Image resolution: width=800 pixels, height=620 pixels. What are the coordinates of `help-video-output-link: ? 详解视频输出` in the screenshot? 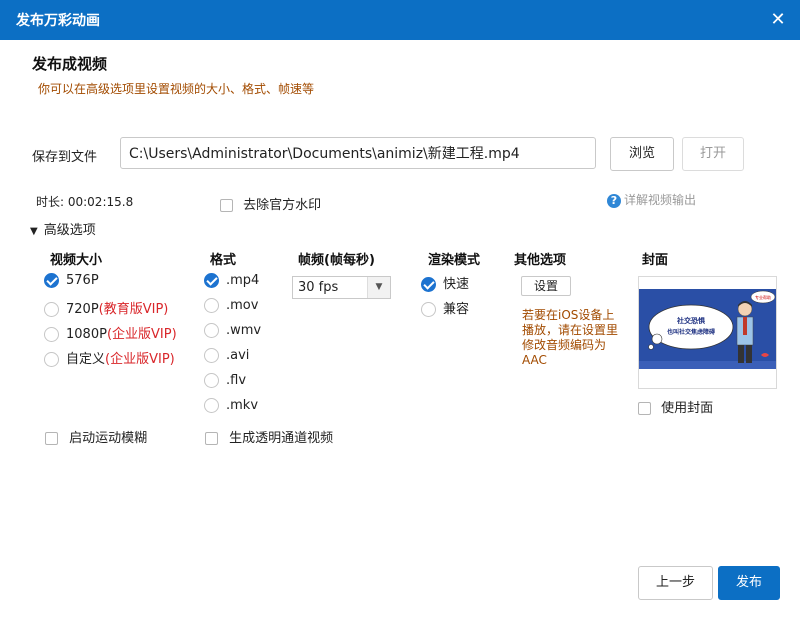 It's located at (651, 199).